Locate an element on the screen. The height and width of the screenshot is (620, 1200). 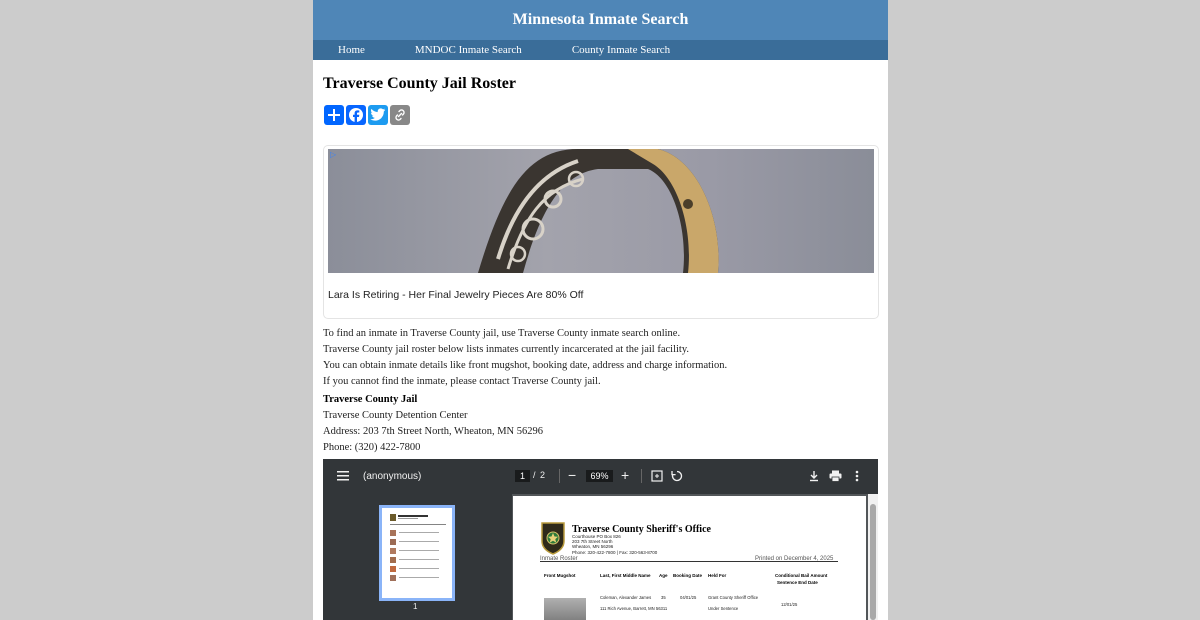
jail-name: Traverse County Jail is located at coordinates (370, 399).